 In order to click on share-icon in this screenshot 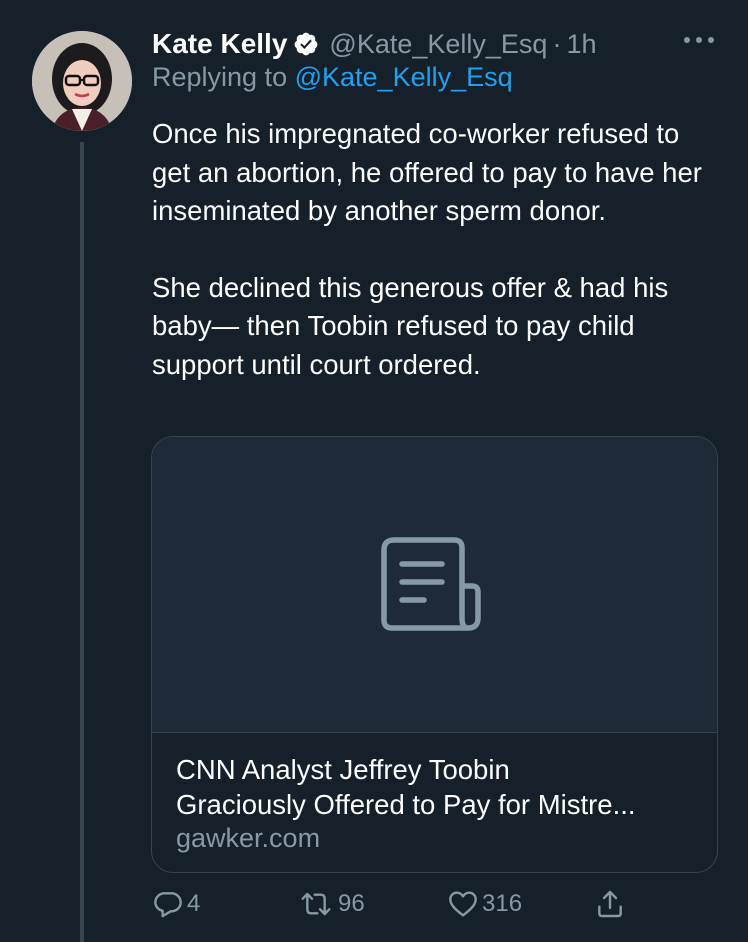, I will do `click(610, 904)`.